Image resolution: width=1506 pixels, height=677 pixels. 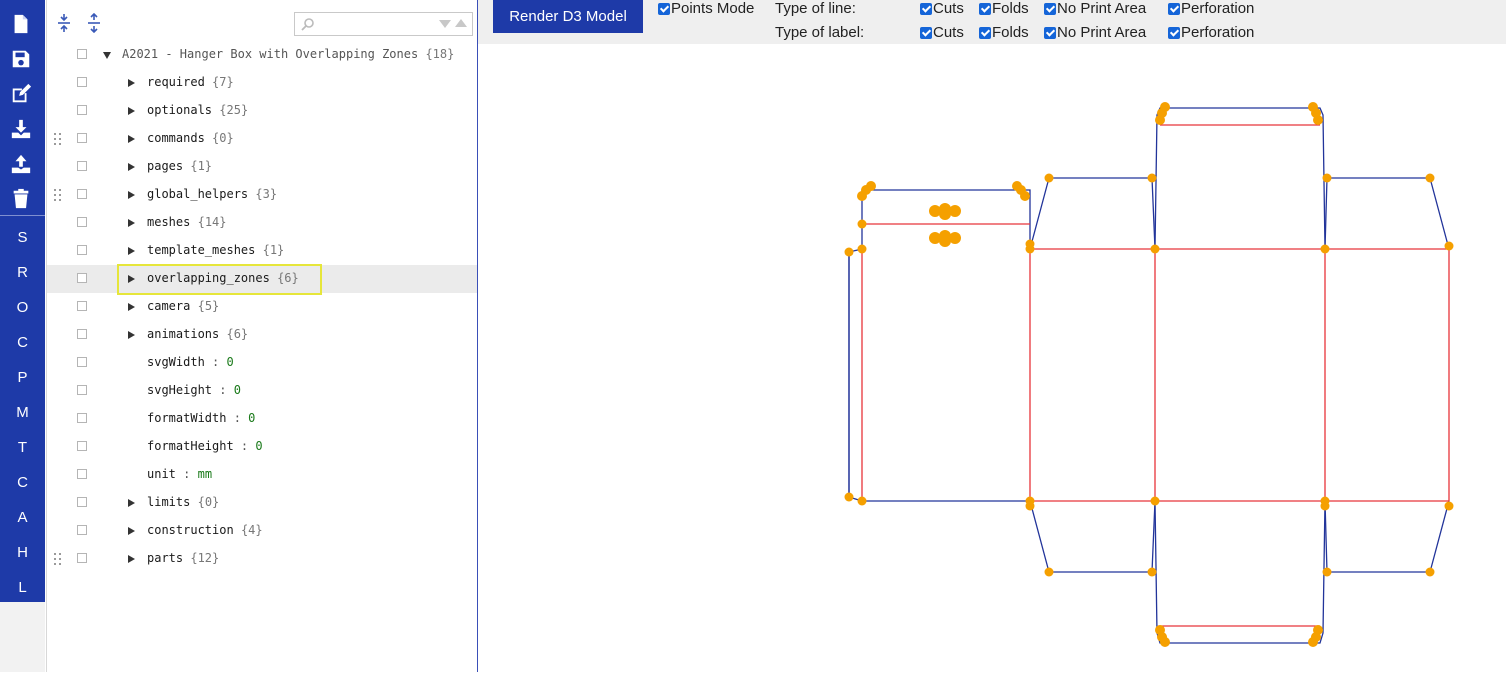 What do you see at coordinates (262, 559) in the screenshot?
I see `tree-node-parts: parts {12}` at bounding box center [262, 559].